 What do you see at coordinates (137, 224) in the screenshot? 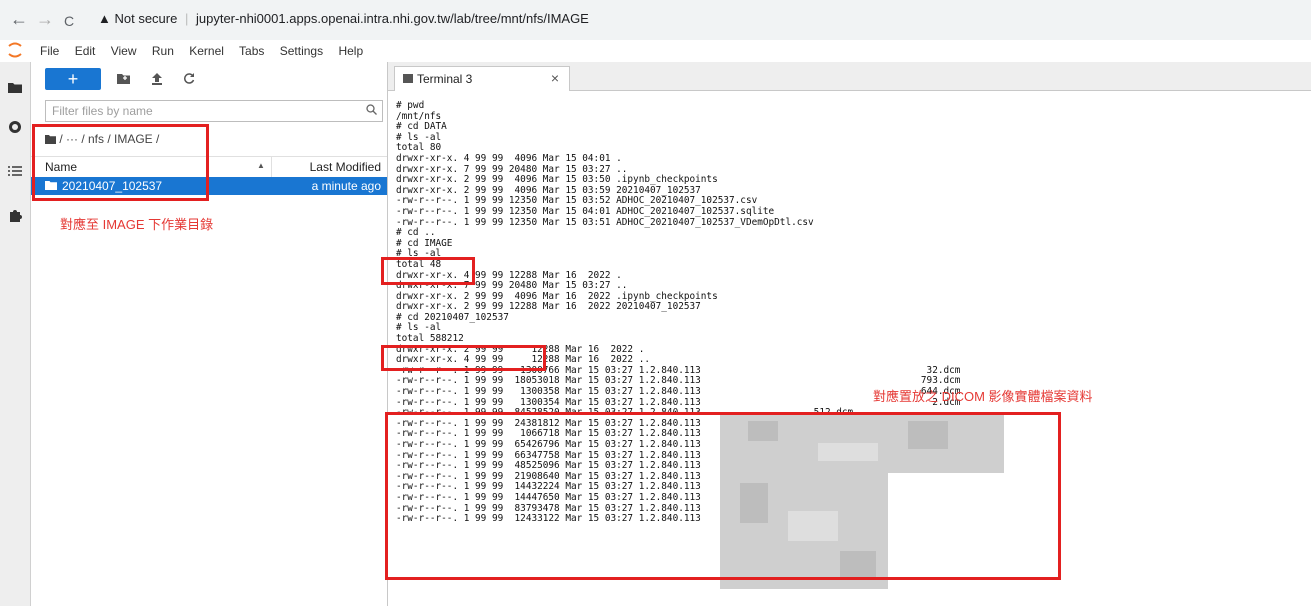
I see `annotation-left: 對應至 IMAGE 下作業目錄` at bounding box center [137, 224].